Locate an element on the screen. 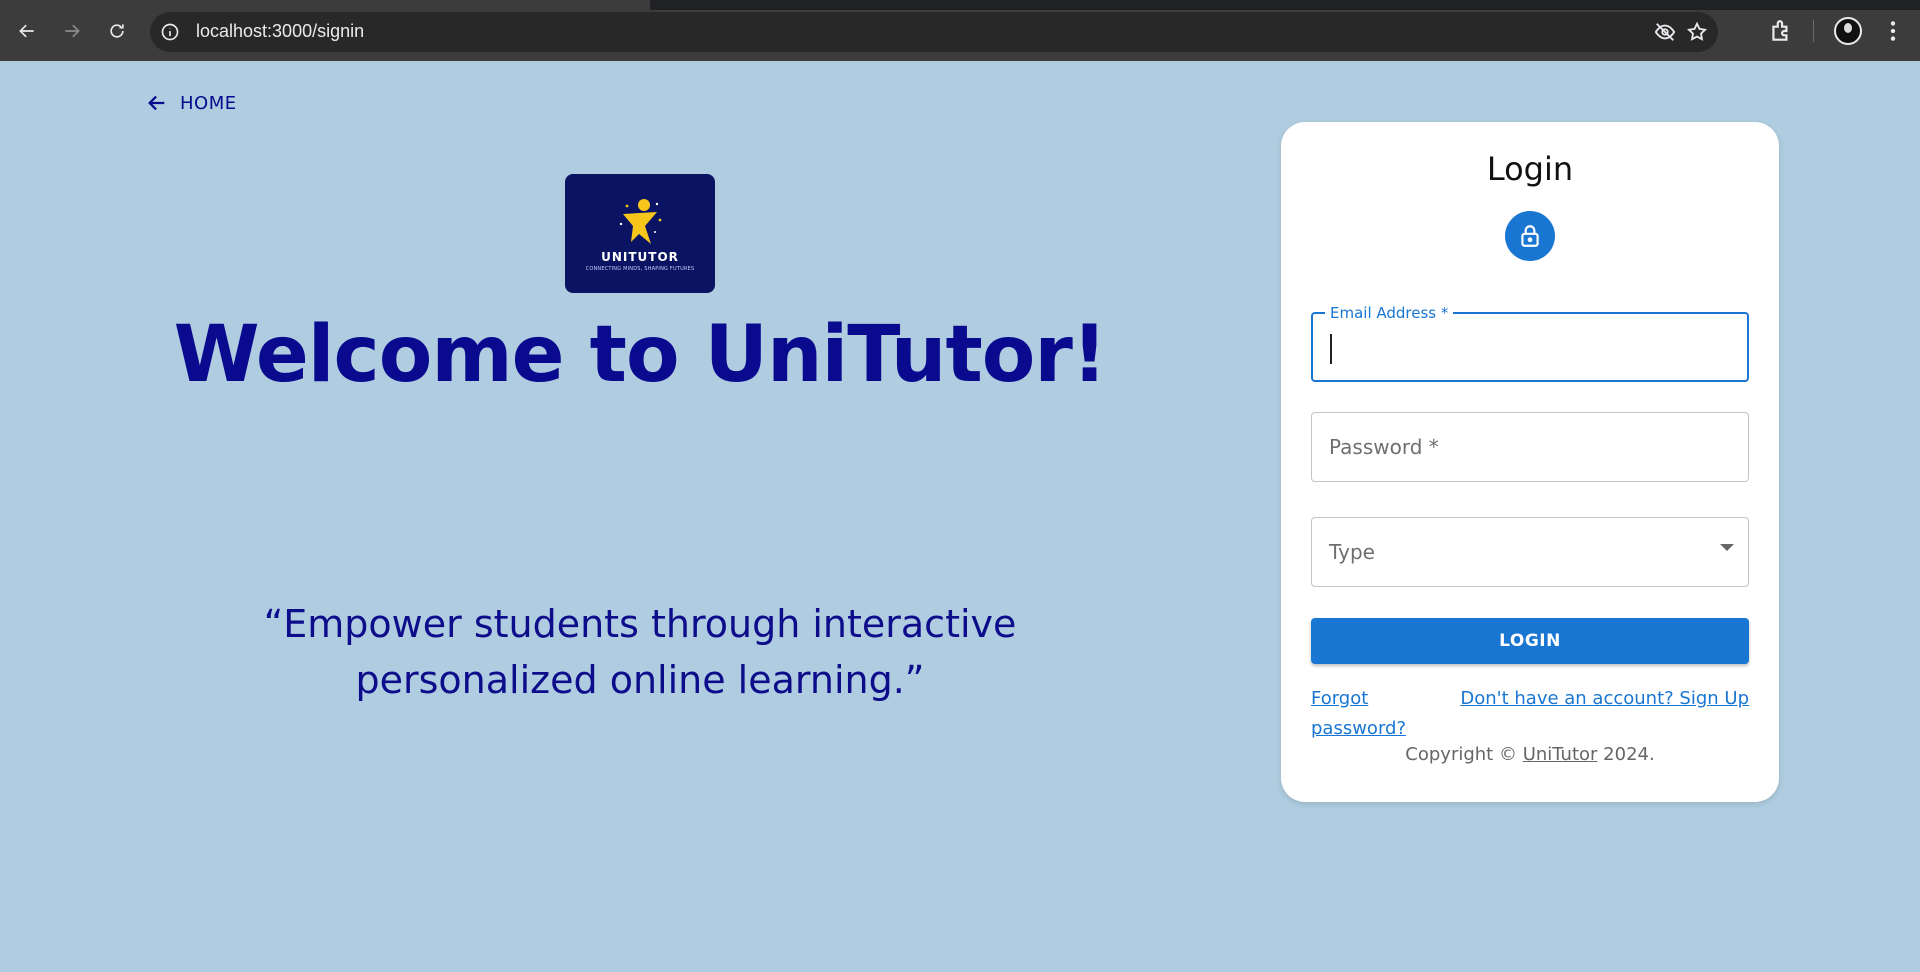  eye-off-icon is located at coordinates (1665, 32).